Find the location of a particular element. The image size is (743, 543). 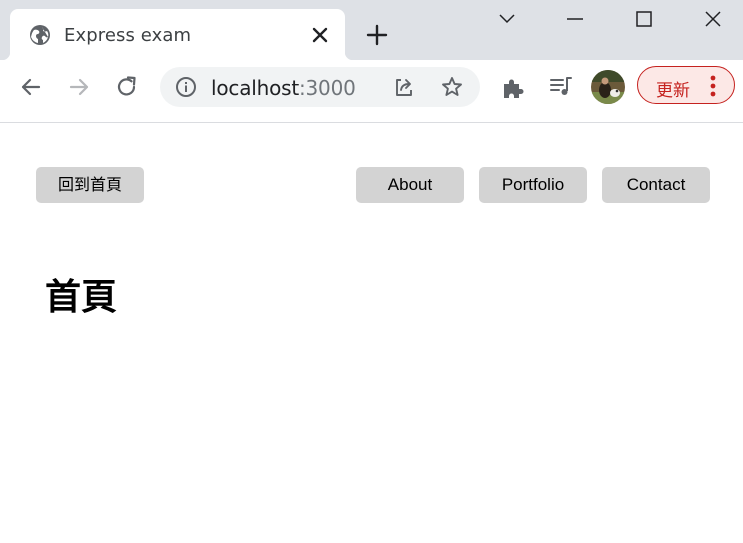

url-text: localhost:3000 is located at coordinates (283, 88).